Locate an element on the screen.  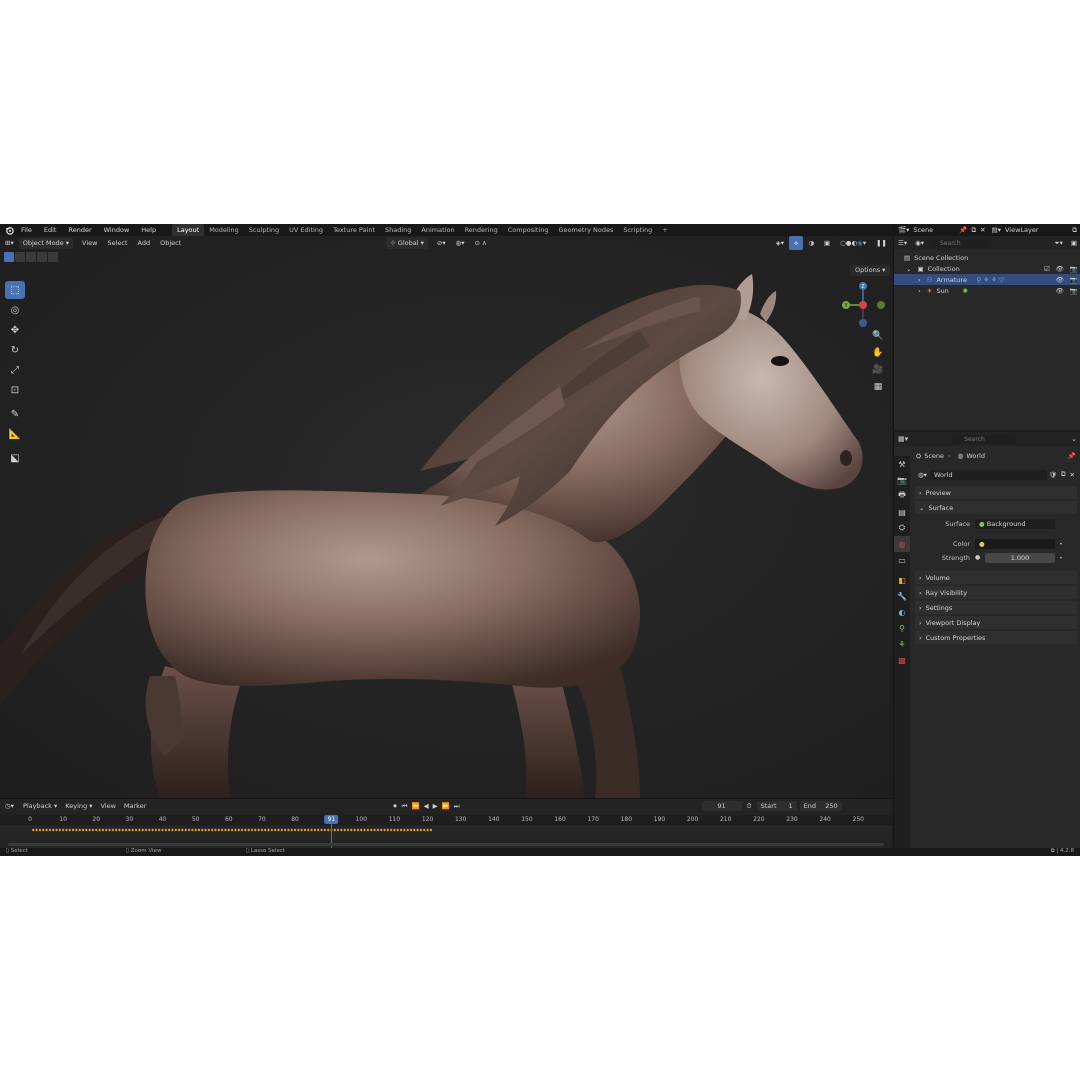
strength-keyframe-icon: • is located at coordinates (1059, 558).